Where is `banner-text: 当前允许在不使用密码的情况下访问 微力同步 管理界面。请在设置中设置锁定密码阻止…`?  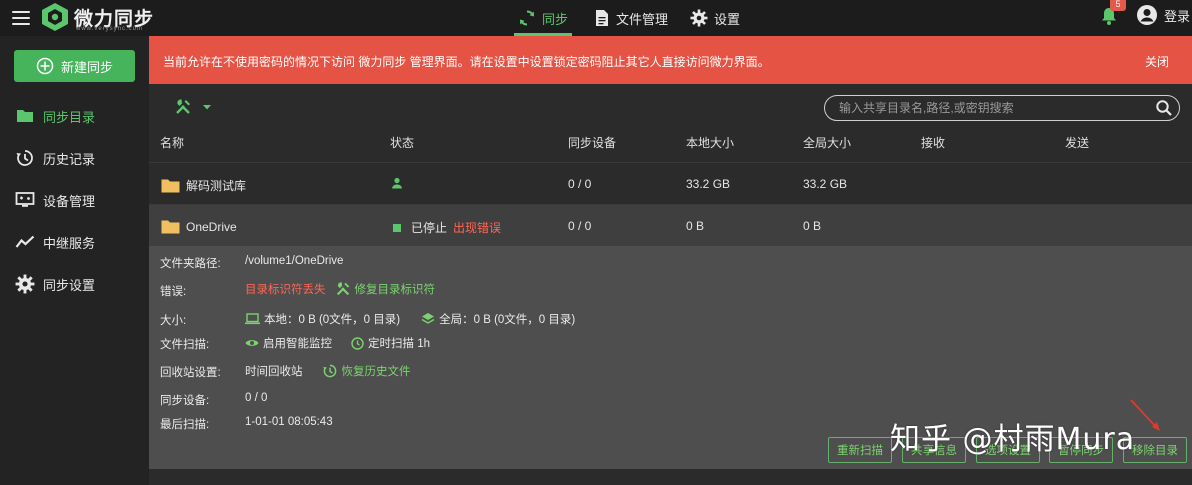 banner-text: 当前允许在不使用密码的情况下访问 微力同步 管理界面。请在设置中设置锁定密码阻止… is located at coordinates (466, 62).